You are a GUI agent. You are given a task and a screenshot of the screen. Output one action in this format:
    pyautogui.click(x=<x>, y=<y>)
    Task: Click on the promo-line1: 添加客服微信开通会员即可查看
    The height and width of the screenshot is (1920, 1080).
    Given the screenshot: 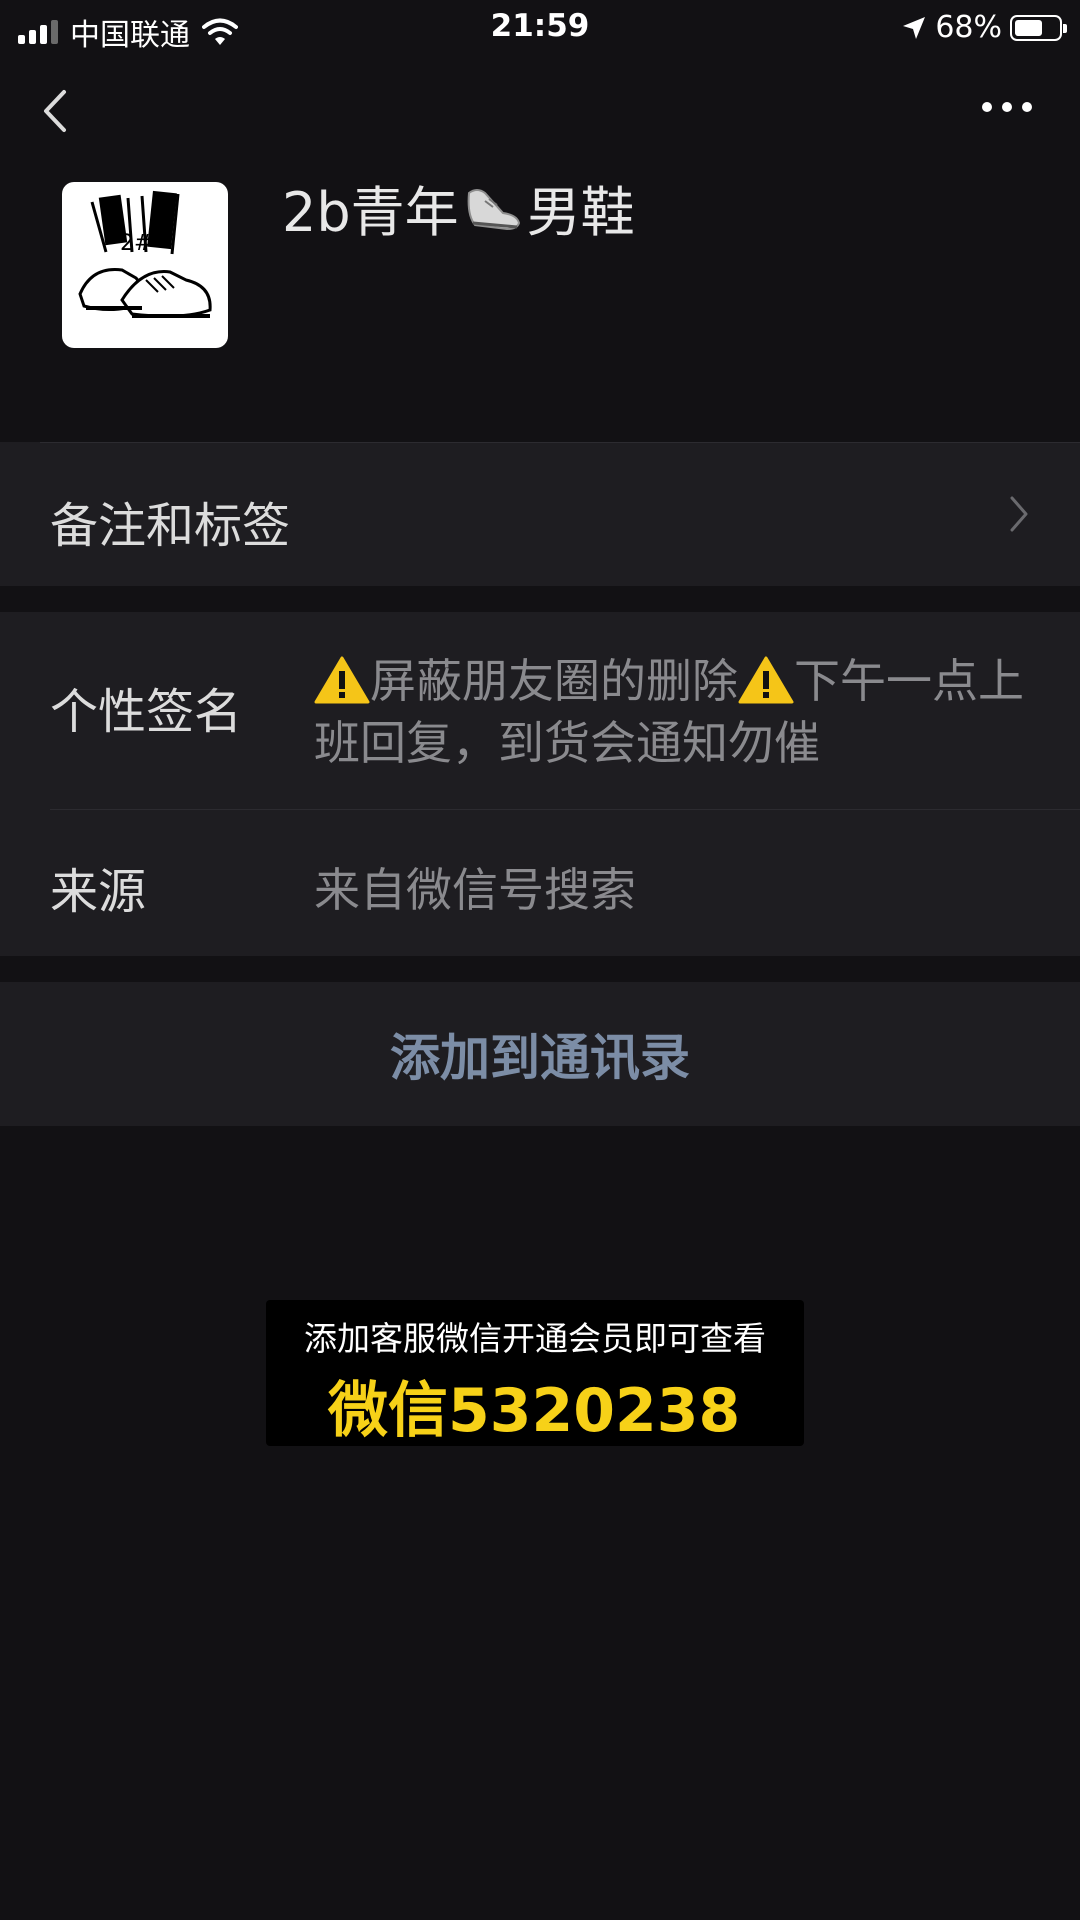 What is the action you would take?
    pyautogui.click(x=535, y=1338)
    